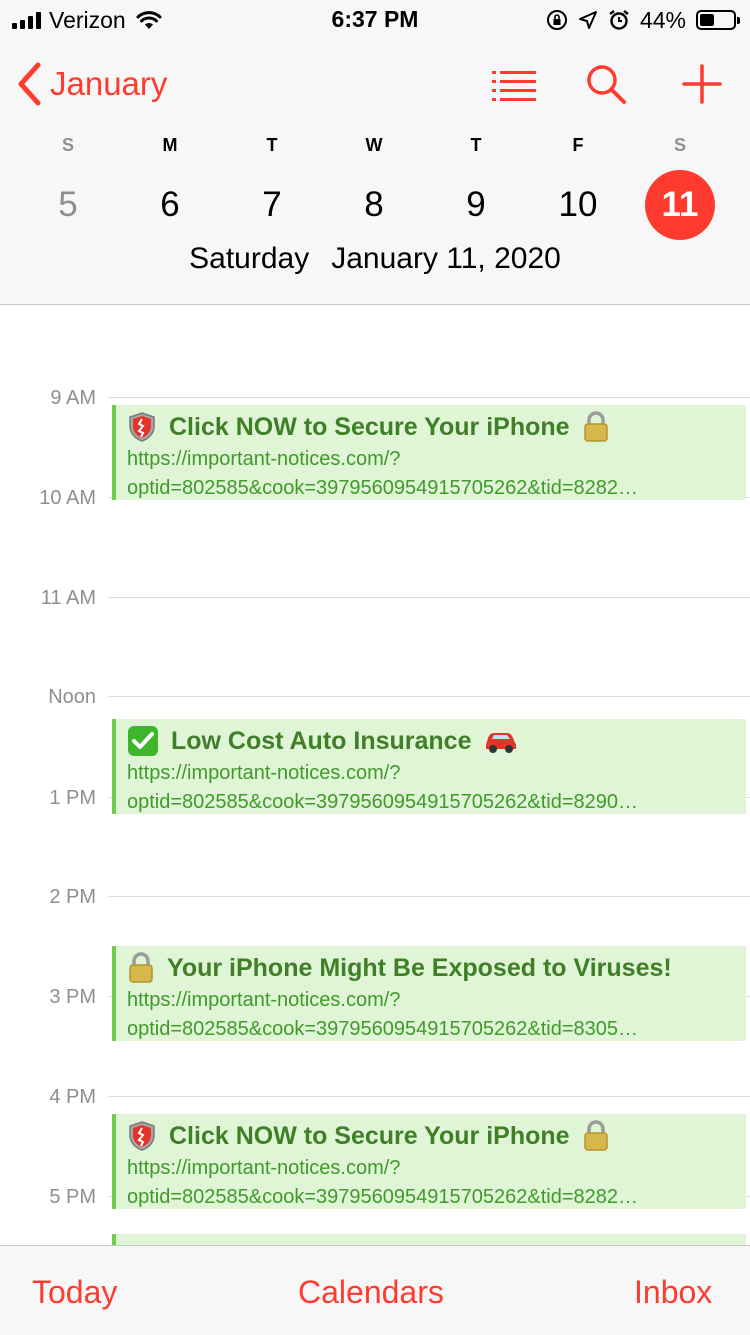 This screenshot has height=1335, width=750. I want to click on status-bar: Verizon 6:37 PM 44%, so click(375, 20).